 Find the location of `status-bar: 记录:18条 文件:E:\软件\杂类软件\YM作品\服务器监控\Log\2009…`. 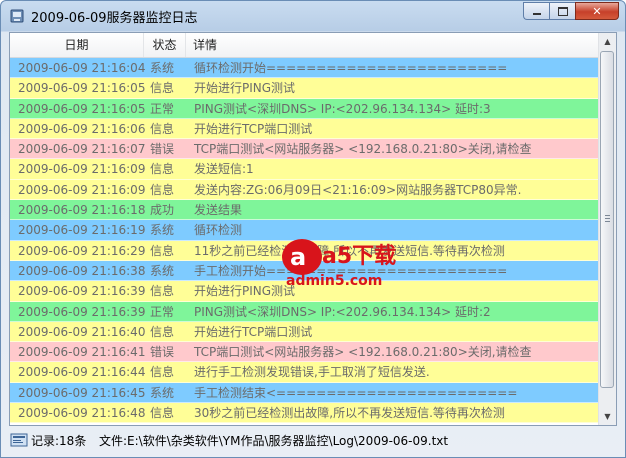

status-bar: 记录:18条 文件:E:\软件\杂类软件\YM作品\服务器监控\Log\2009… is located at coordinates (313, 442).